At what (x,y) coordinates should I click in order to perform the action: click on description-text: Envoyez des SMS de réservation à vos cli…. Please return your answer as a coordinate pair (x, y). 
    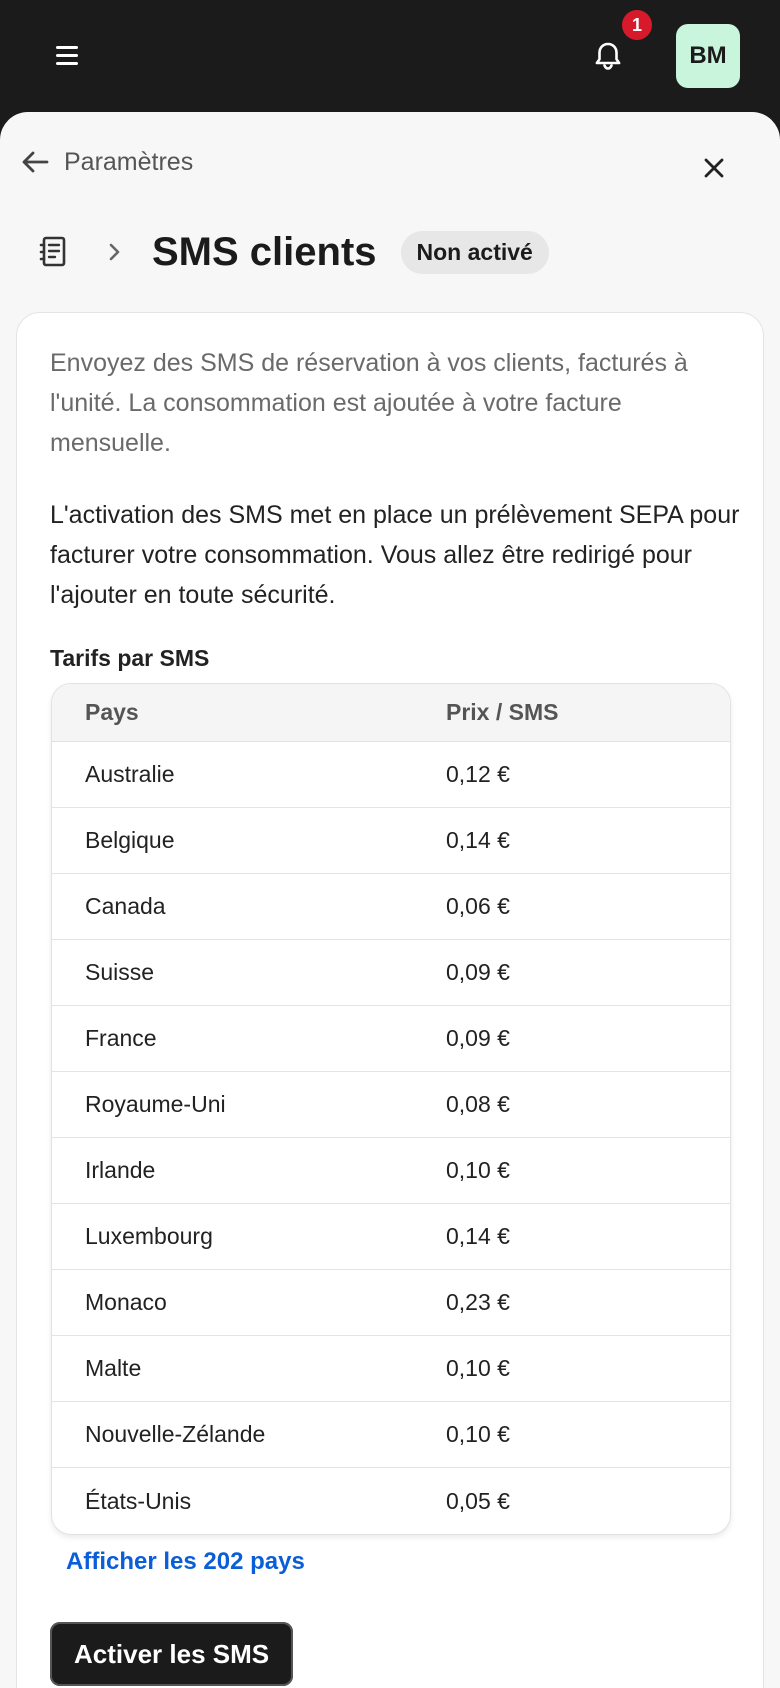
    Looking at the image, I should click on (369, 403).